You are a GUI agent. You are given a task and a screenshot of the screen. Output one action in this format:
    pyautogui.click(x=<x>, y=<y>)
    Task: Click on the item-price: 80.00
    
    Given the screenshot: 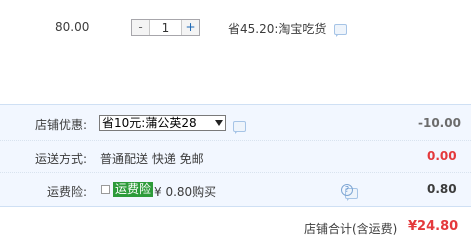 What is the action you would take?
    pyautogui.click(x=72, y=27)
    